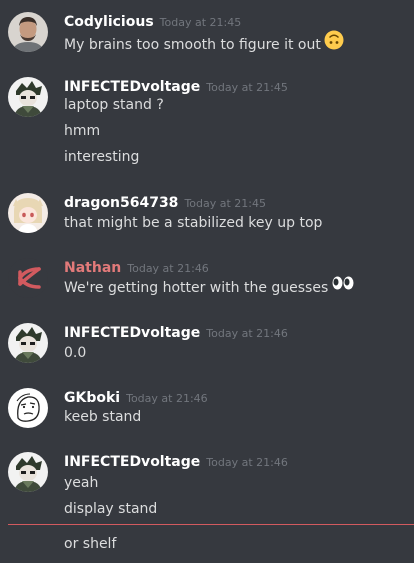 This screenshot has height=563, width=414. I want to click on message-text-content: My brains too smooth to figure it out, so click(192, 45).